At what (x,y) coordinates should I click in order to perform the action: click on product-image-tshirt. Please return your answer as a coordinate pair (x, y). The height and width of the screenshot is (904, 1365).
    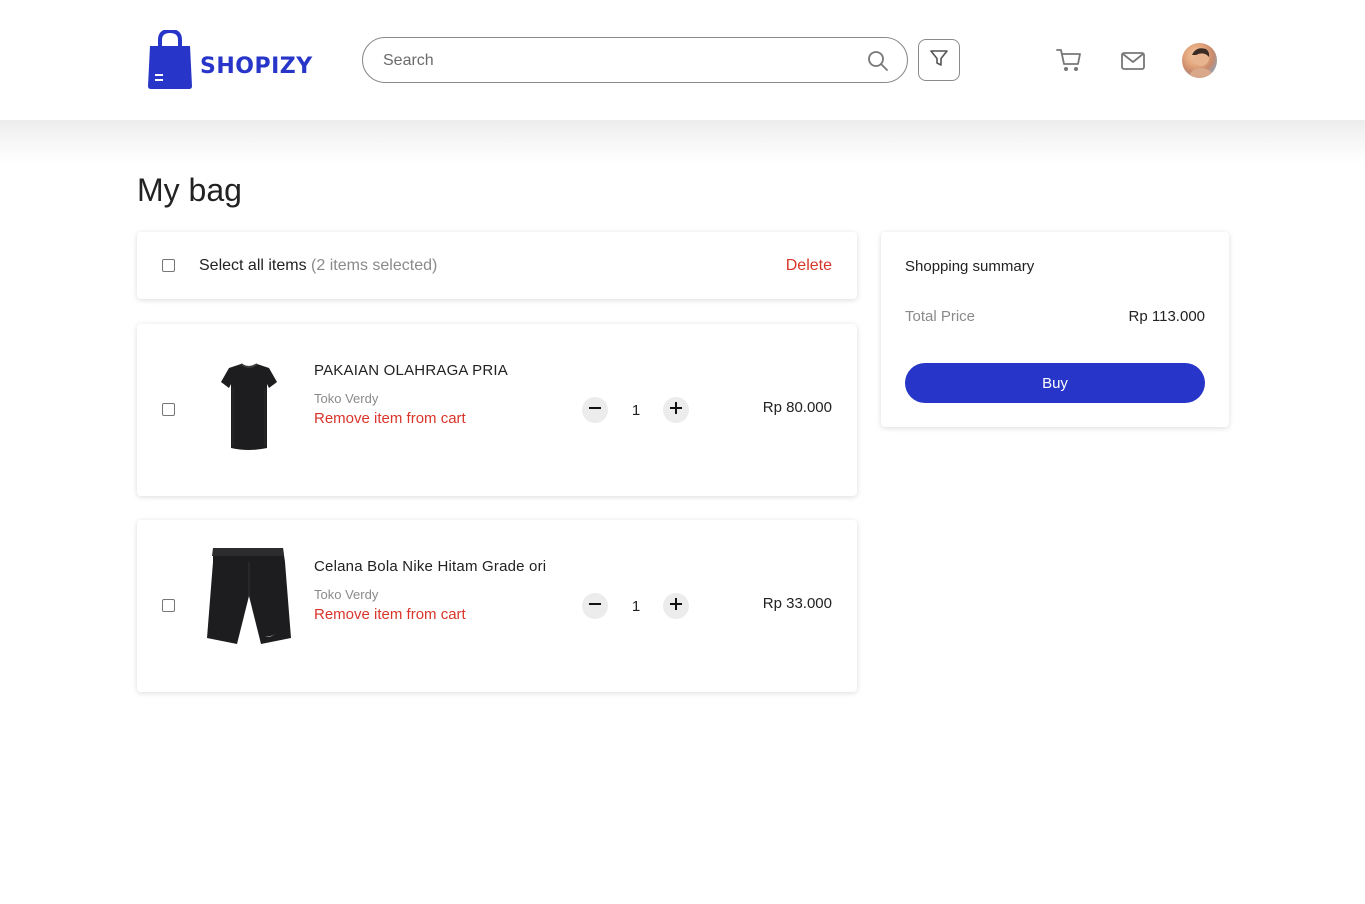
    Looking at the image, I should click on (249, 410).